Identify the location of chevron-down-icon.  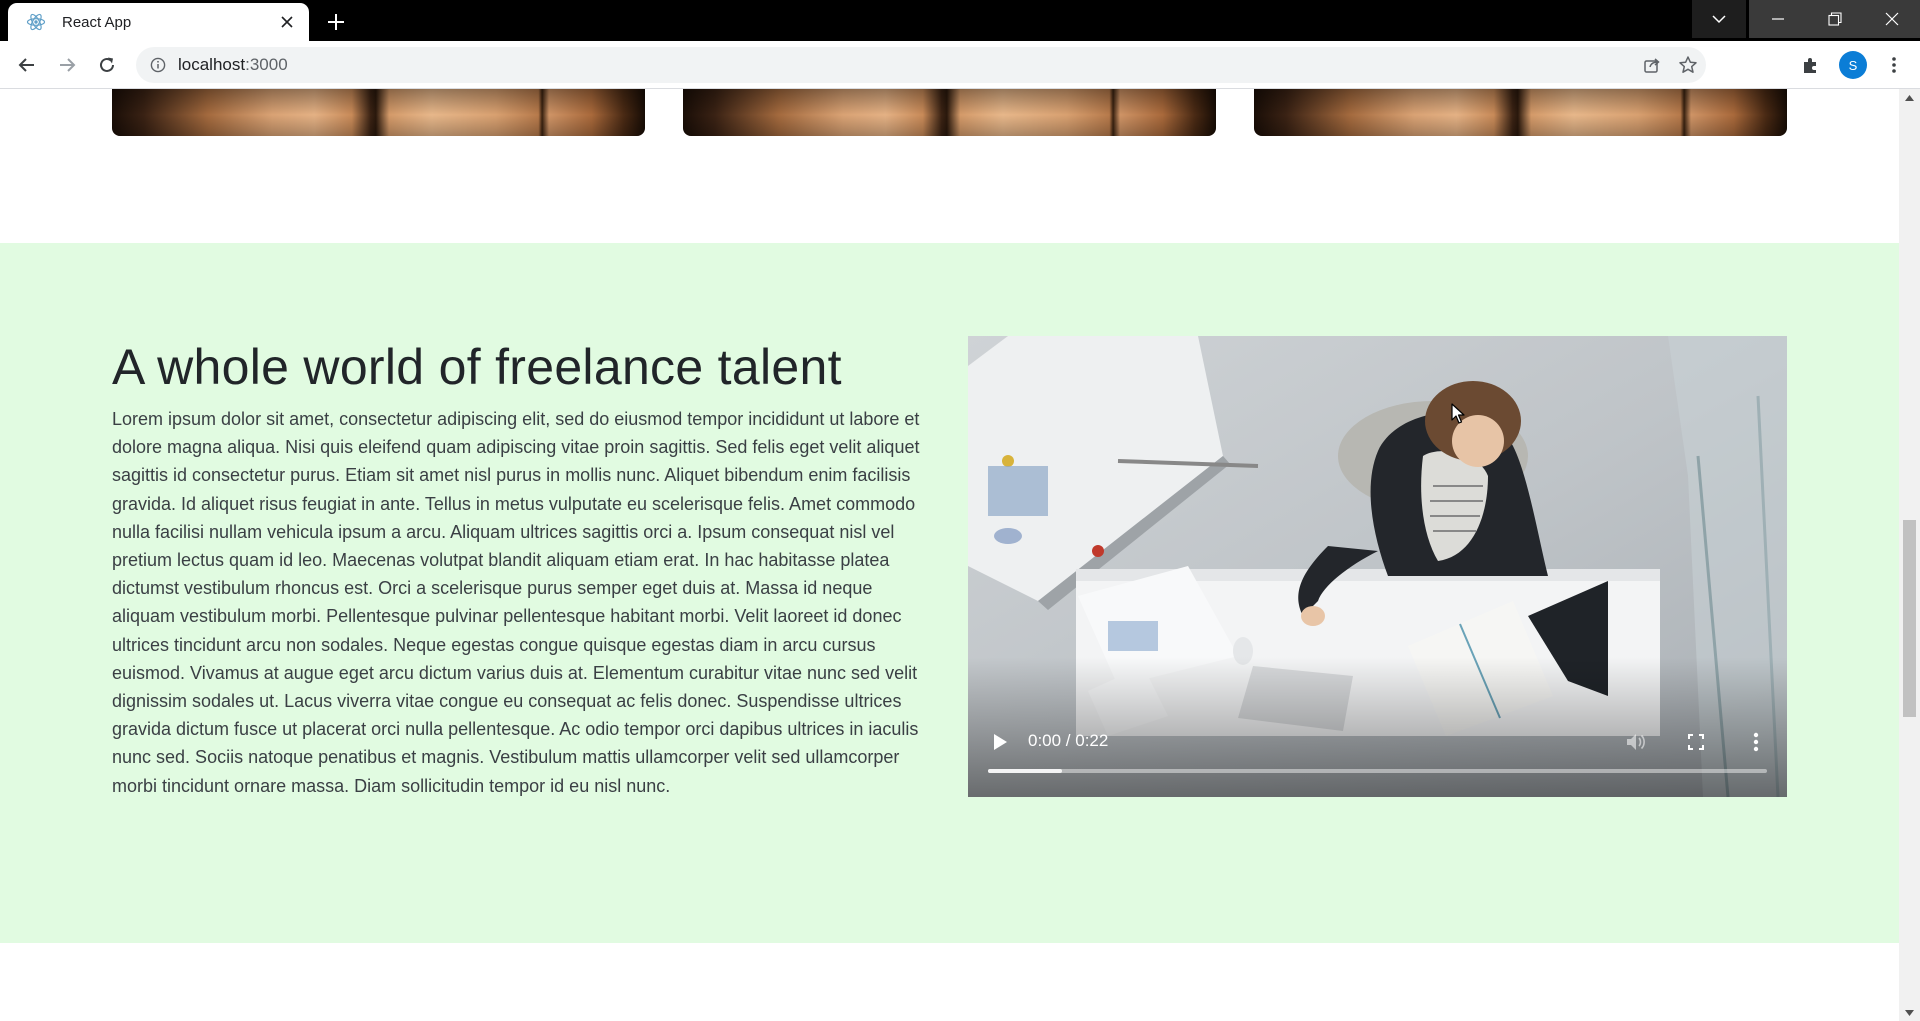
(1719, 19).